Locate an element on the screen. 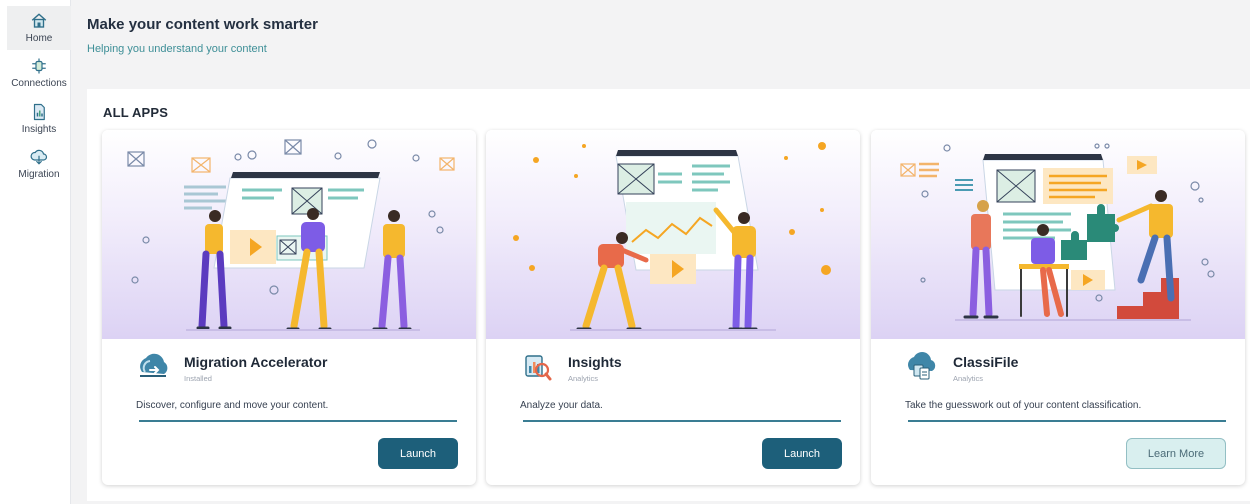  sidebar-item-home: Home is located at coordinates (39, 28).